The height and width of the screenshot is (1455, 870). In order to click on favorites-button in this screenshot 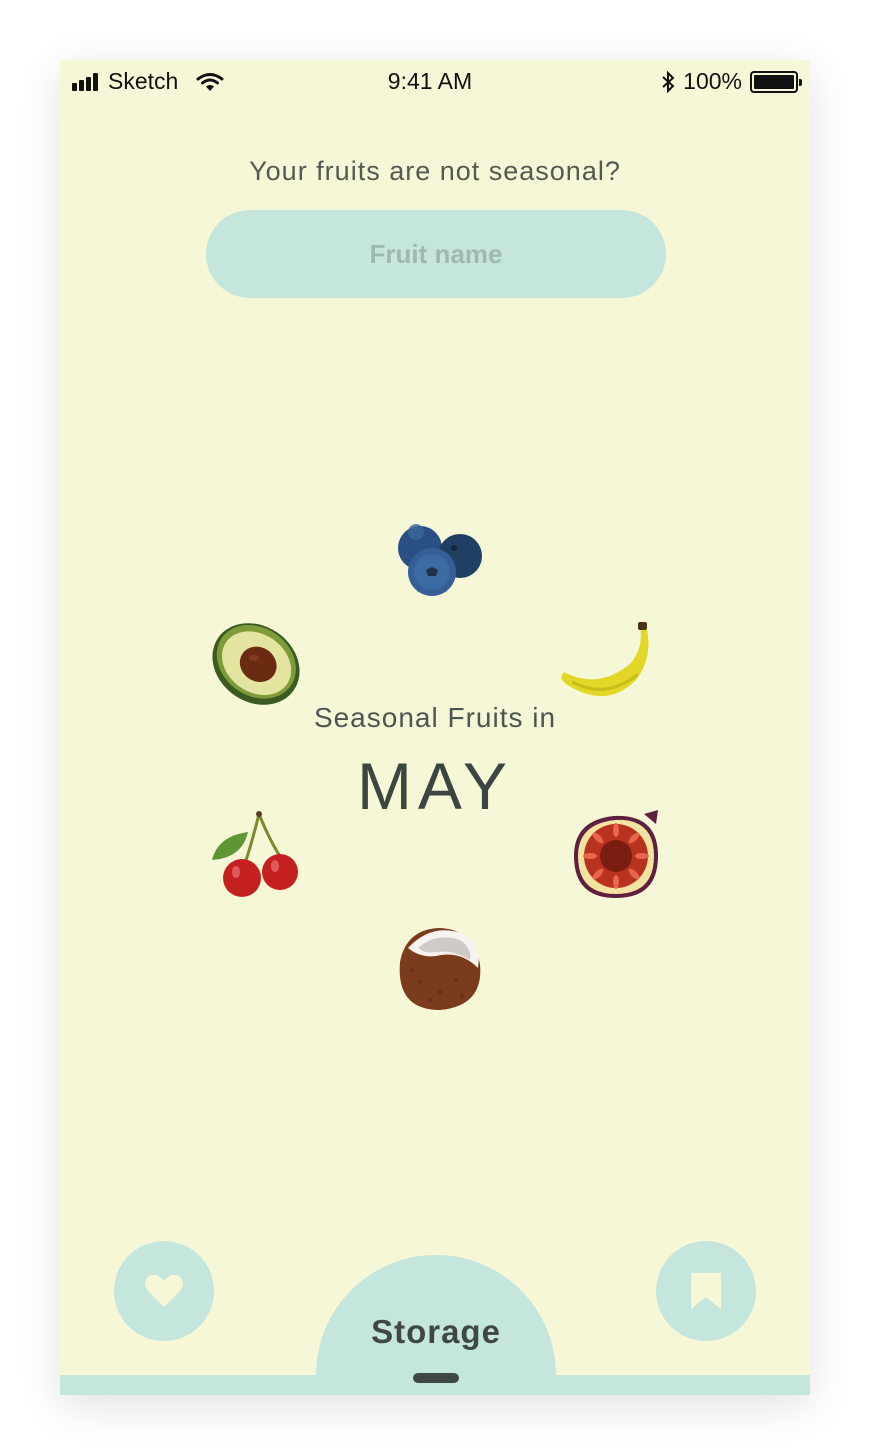, I will do `click(164, 1291)`.